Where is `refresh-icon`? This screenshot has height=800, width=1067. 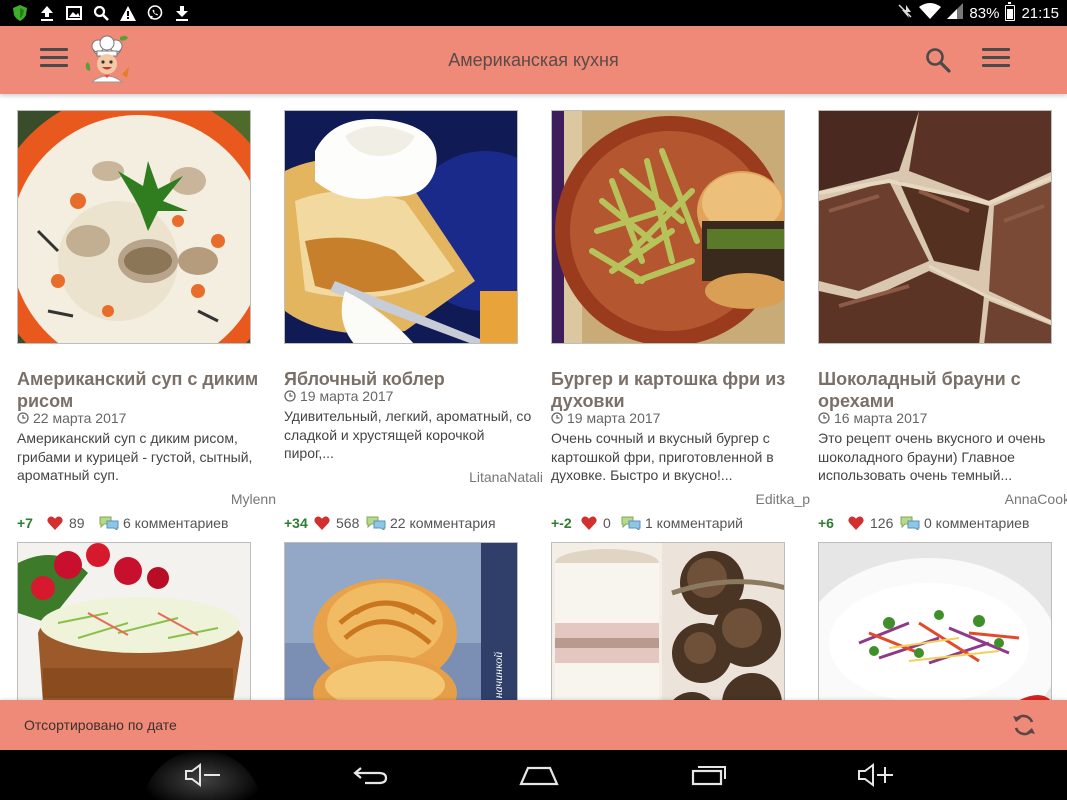 refresh-icon is located at coordinates (1024, 725).